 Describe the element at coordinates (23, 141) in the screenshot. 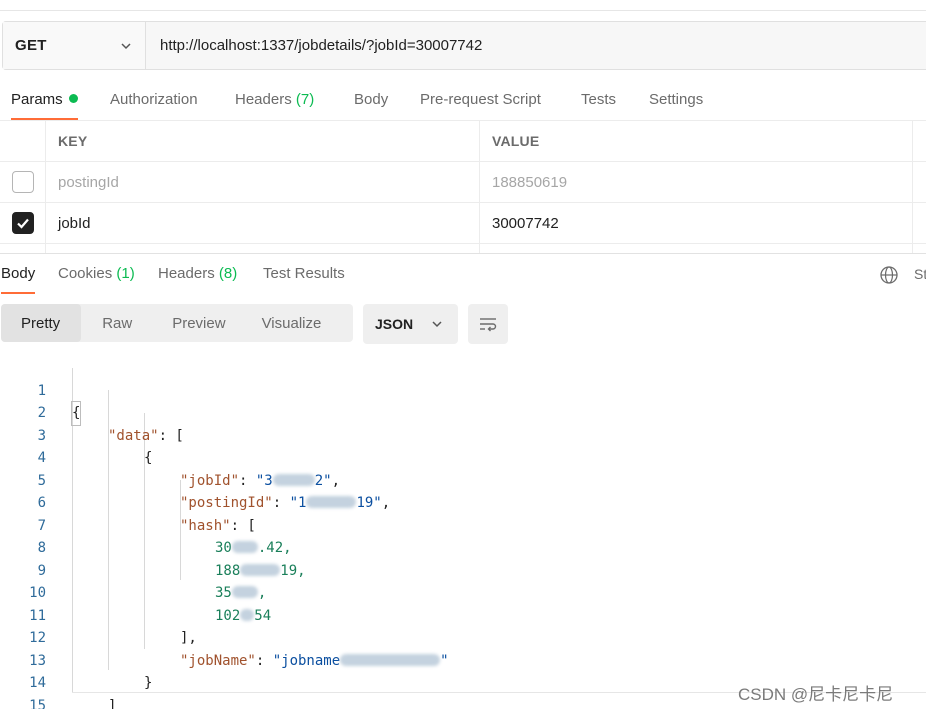

I see `header-checkbox-cell` at that location.